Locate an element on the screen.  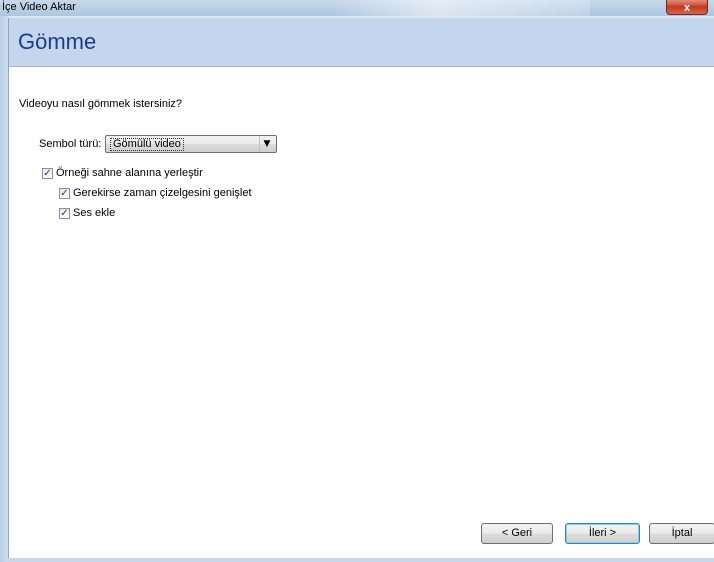
symbol-type-value: Gömülü video is located at coordinates (147, 144).